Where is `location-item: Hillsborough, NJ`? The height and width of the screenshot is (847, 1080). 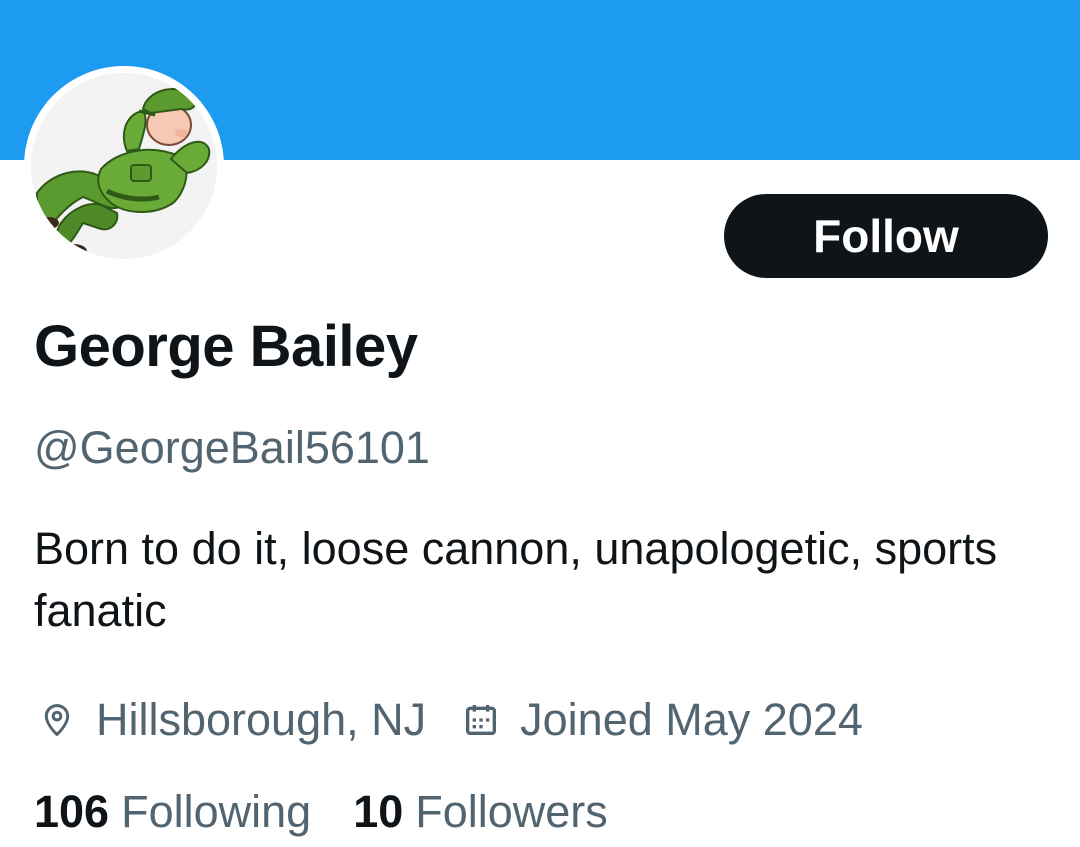 location-item: Hillsborough, NJ is located at coordinates (230, 720).